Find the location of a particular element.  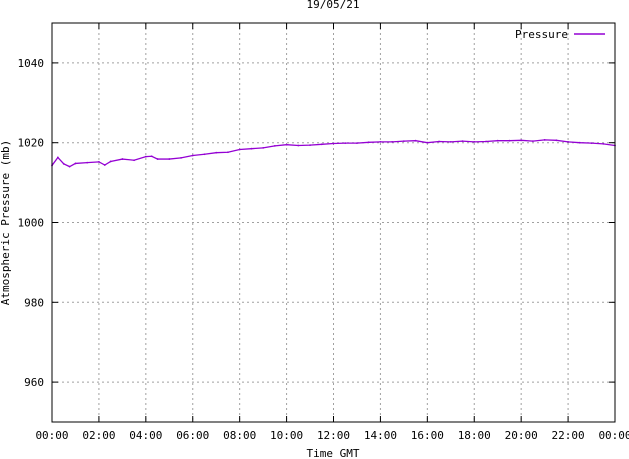

x-tick-label: 02:00 is located at coordinates (98, 435).